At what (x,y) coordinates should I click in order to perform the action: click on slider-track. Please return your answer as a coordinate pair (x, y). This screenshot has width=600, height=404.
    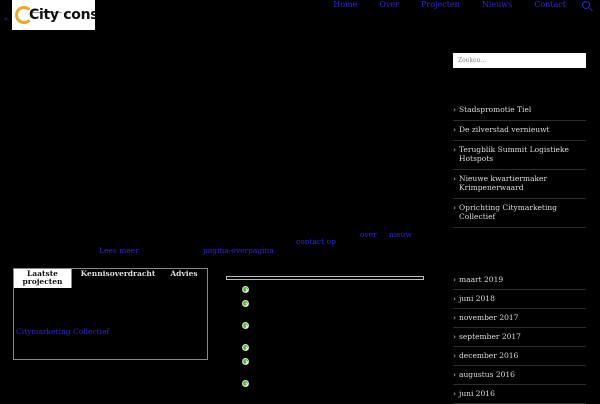
    Looking at the image, I should click on (325, 278).